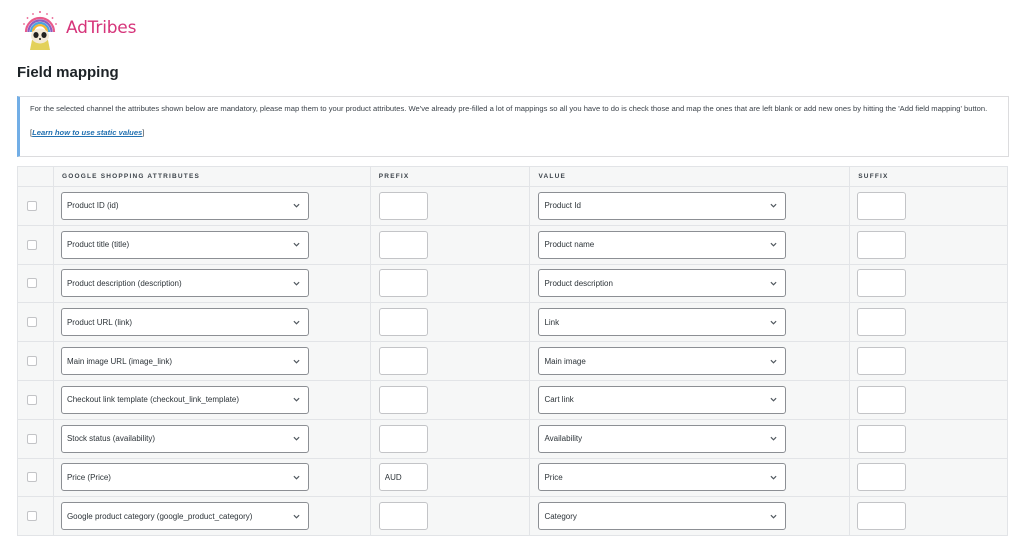  I want to click on value-select-value: Main image, so click(565, 361).